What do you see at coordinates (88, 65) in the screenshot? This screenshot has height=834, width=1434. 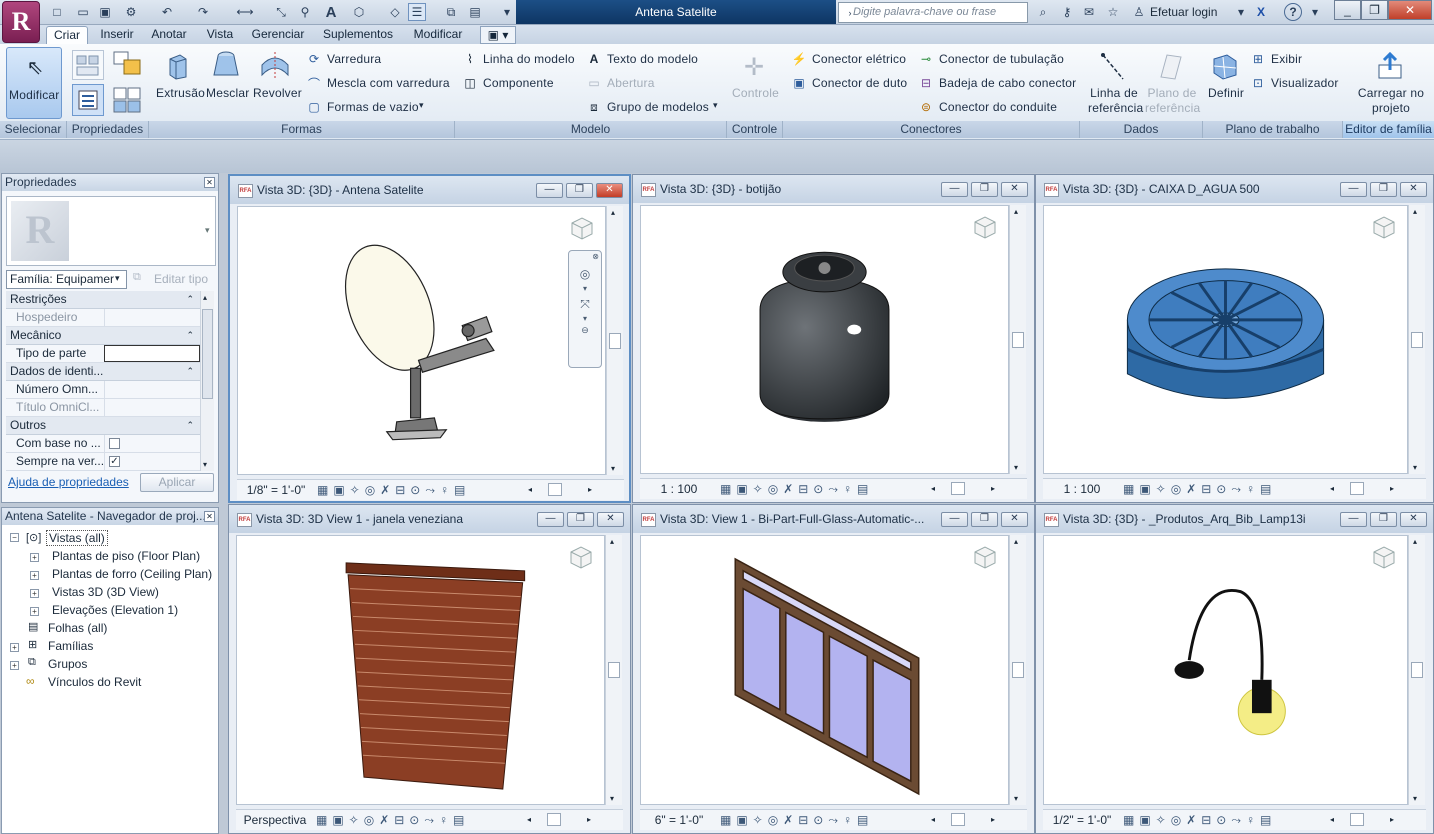 I see `family-category-icon` at bounding box center [88, 65].